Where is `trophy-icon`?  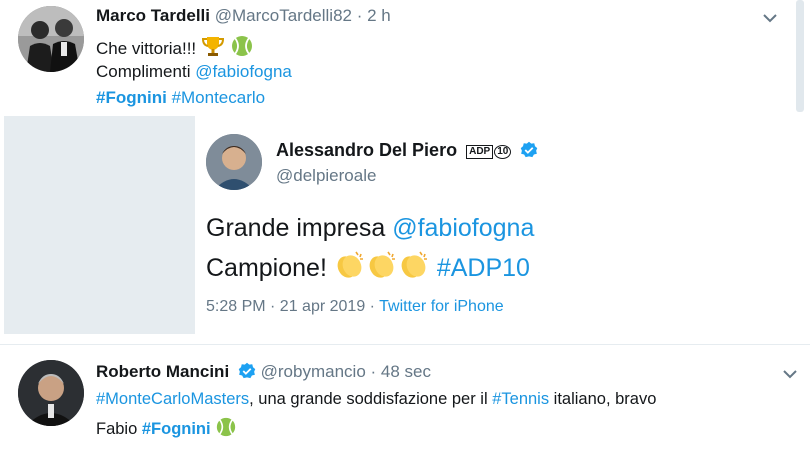
trophy-icon is located at coordinates (212, 46).